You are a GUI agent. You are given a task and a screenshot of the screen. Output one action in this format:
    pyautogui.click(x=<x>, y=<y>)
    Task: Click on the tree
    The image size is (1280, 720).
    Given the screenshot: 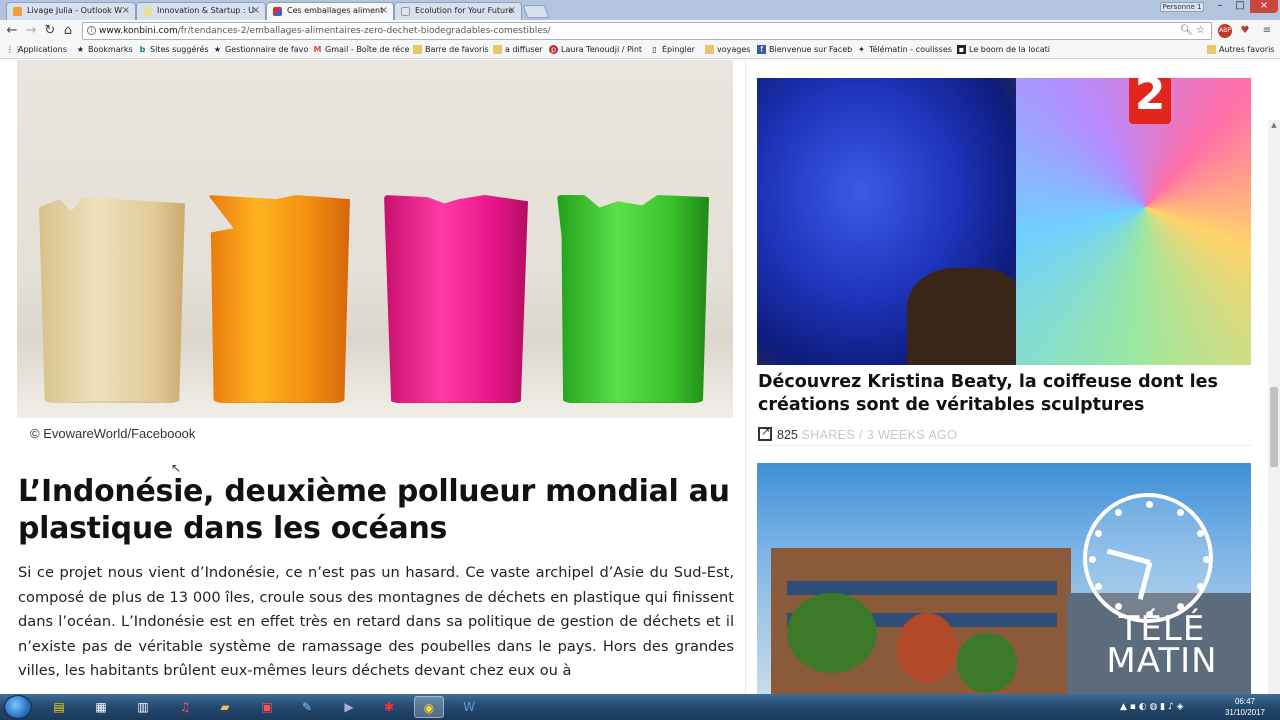 What is the action you would take?
    pyautogui.click(x=832, y=633)
    